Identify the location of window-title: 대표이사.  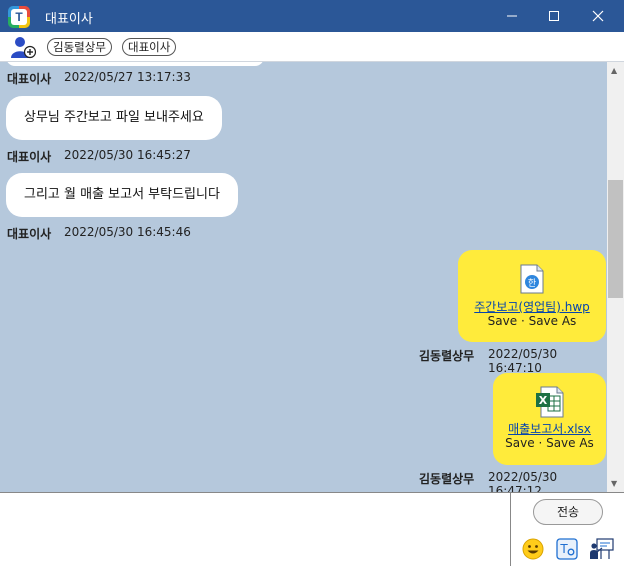
(69, 19).